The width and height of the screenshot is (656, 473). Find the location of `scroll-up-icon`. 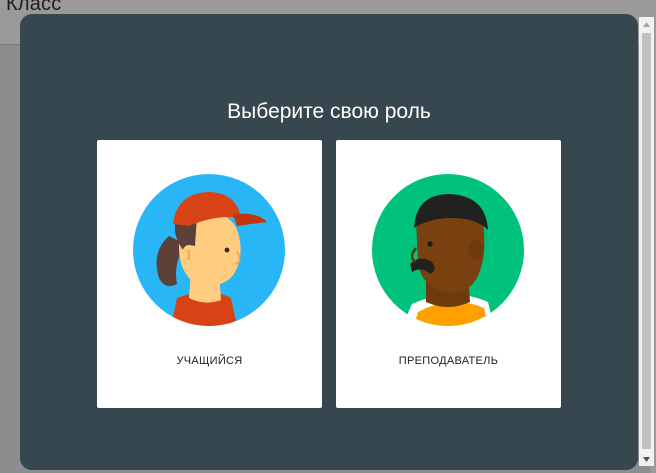

scroll-up-icon is located at coordinates (646, 24).